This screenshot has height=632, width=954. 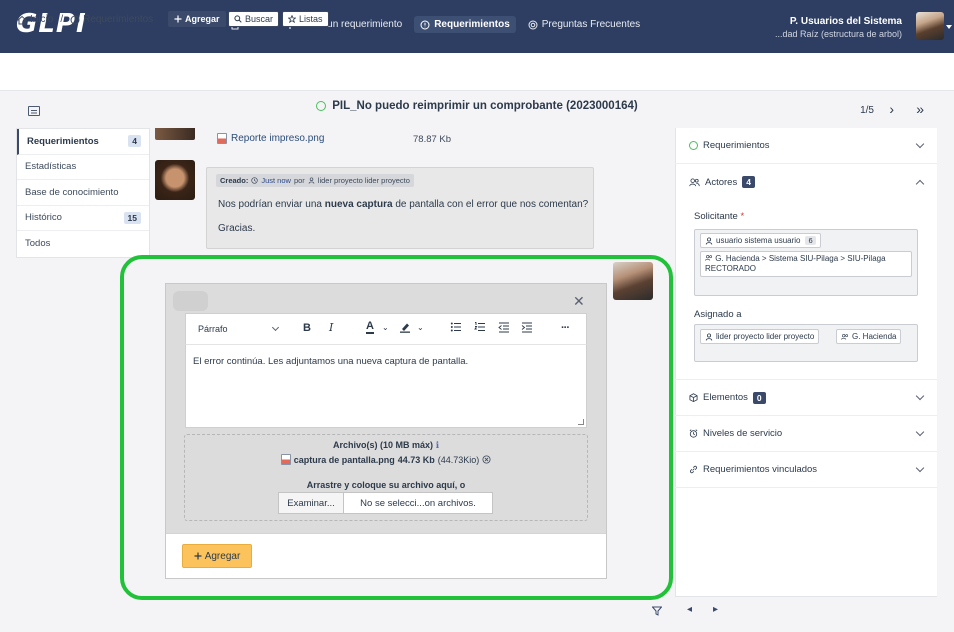 What do you see at coordinates (920, 183) in the screenshot?
I see `chevron-up-icon` at bounding box center [920, 183].